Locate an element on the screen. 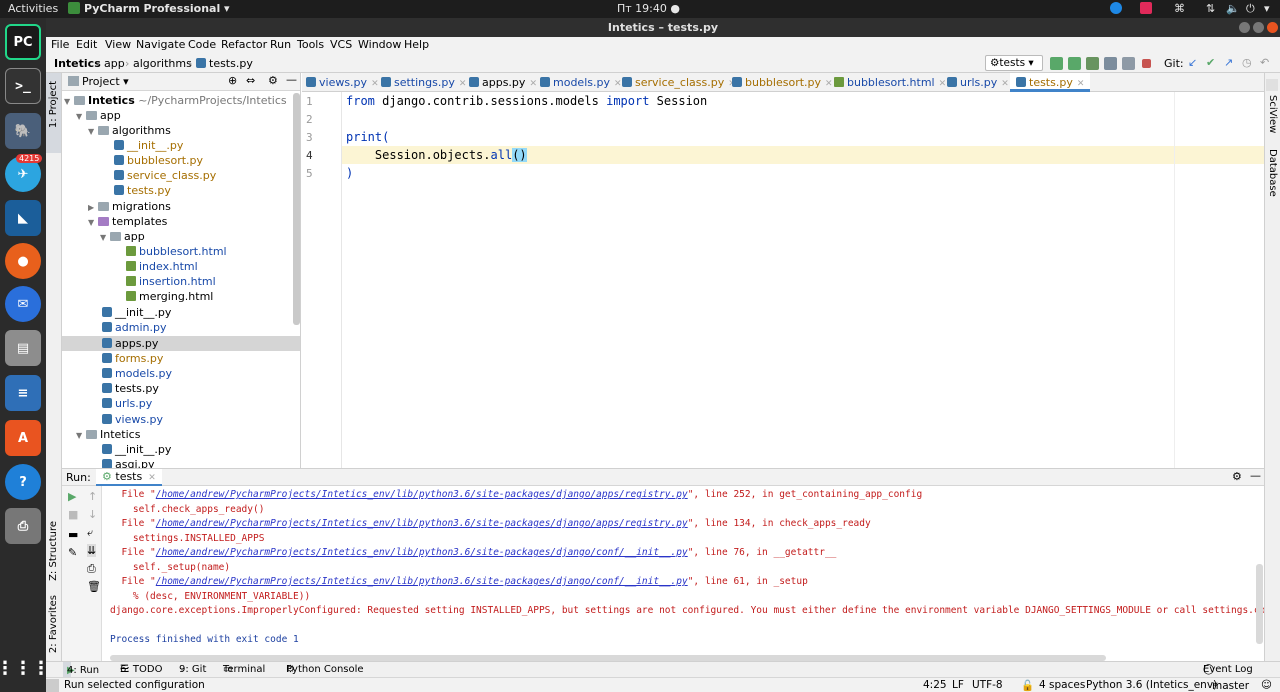  git-update-icon: ↙ is located at coordinates (1192, 62).